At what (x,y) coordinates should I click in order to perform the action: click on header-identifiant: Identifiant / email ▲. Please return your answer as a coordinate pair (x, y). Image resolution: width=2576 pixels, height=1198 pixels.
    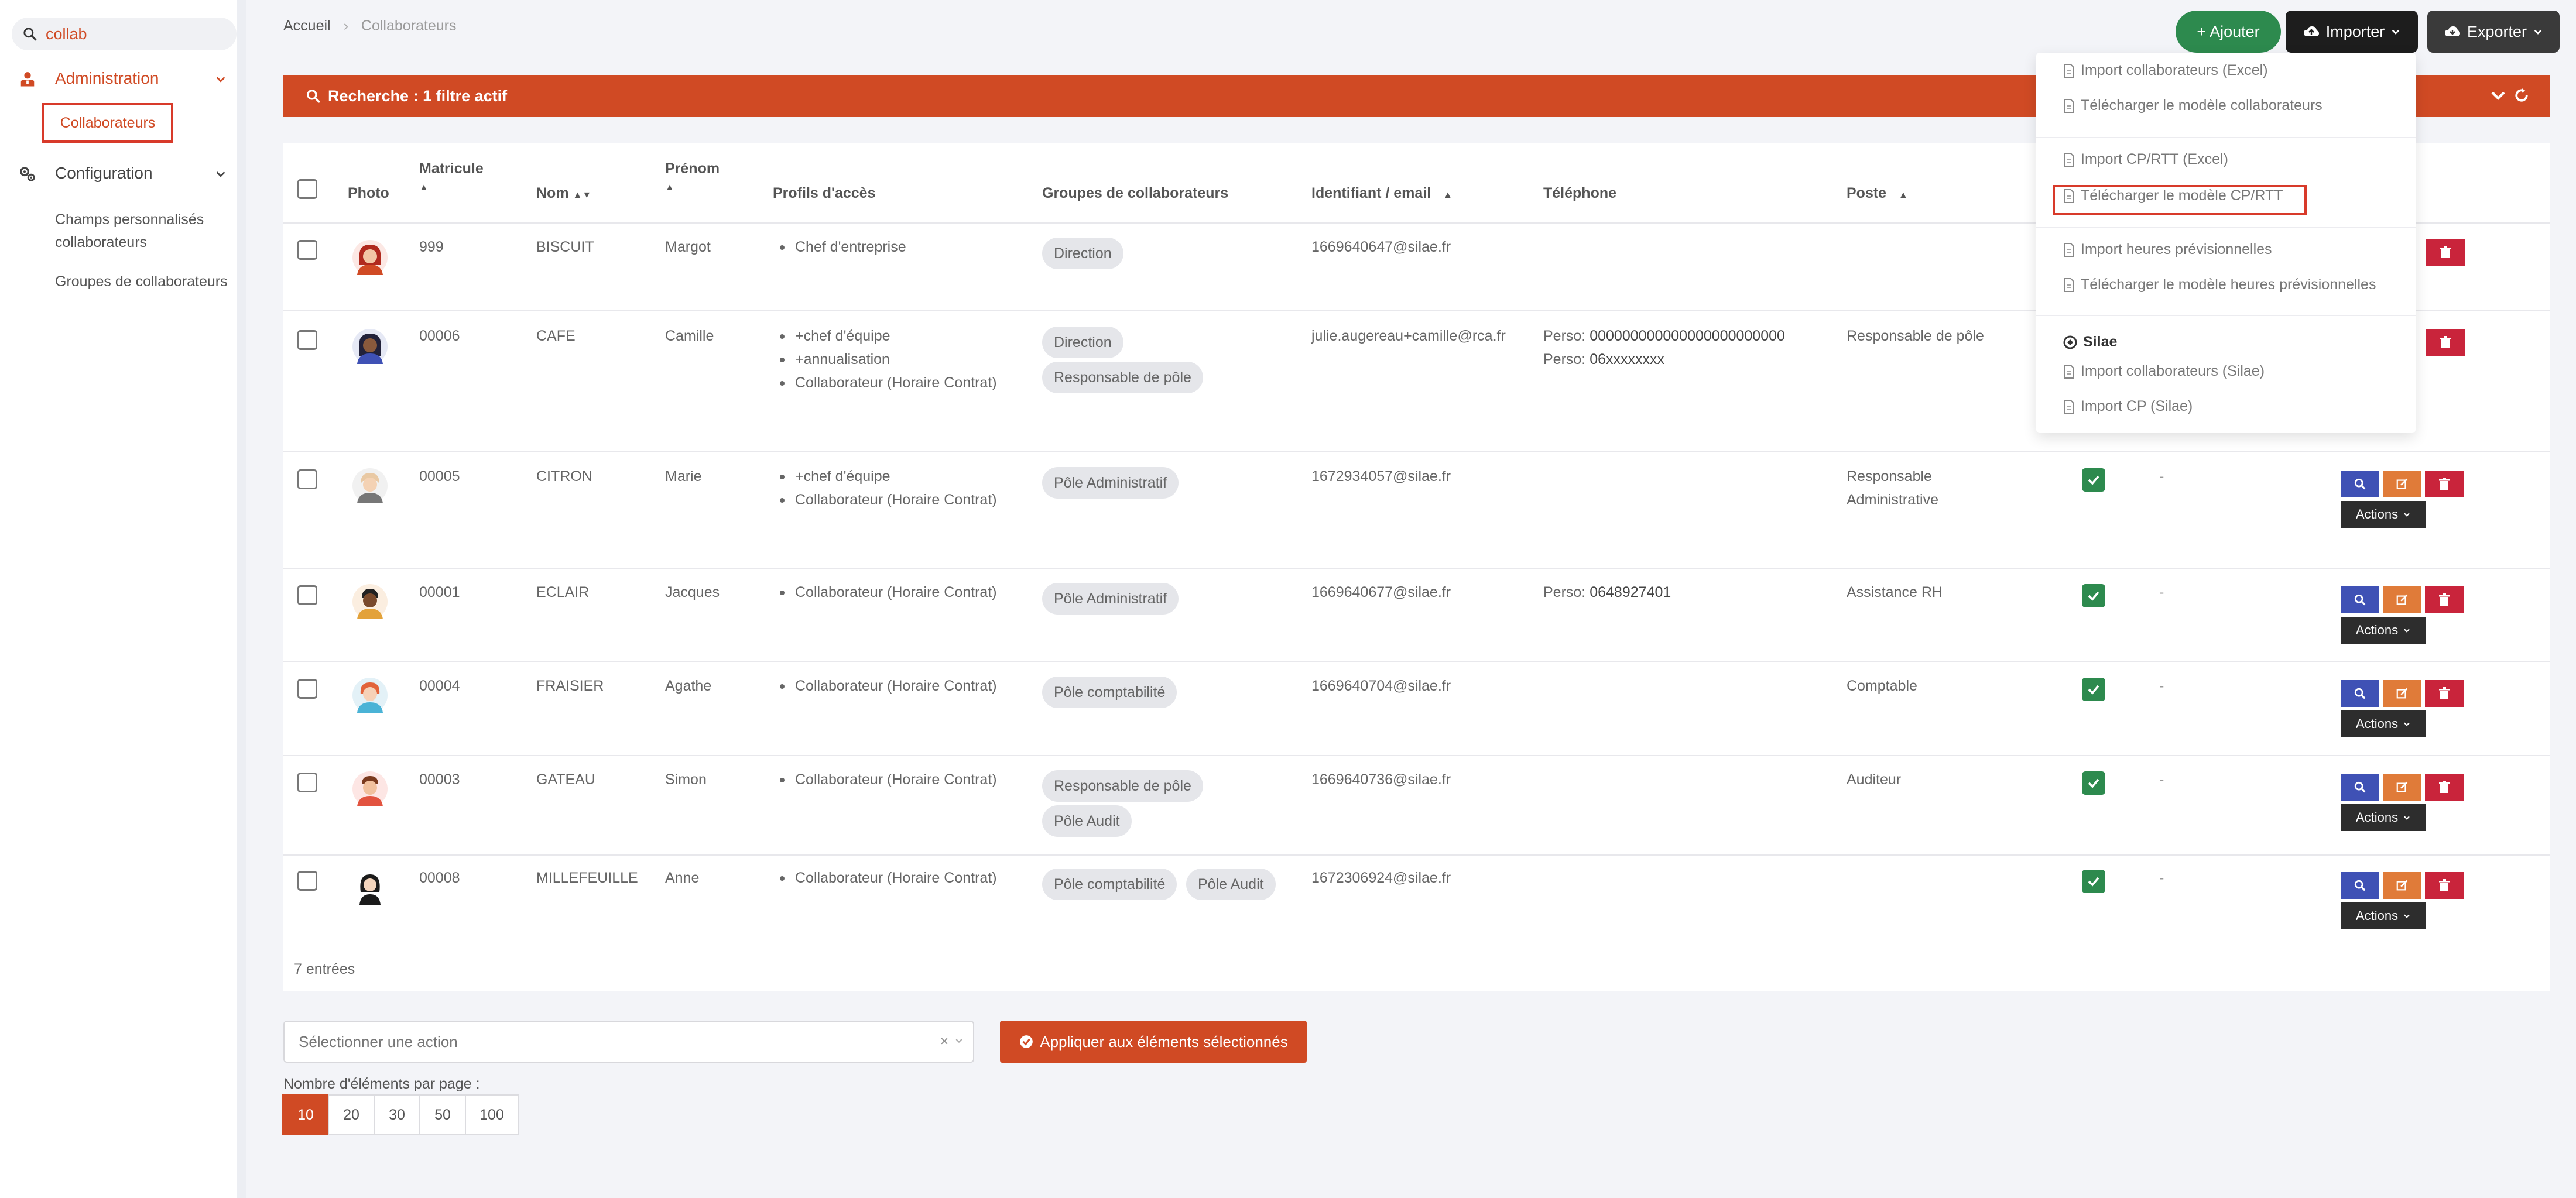
    Looking at the image, I should click on (1382, 194).